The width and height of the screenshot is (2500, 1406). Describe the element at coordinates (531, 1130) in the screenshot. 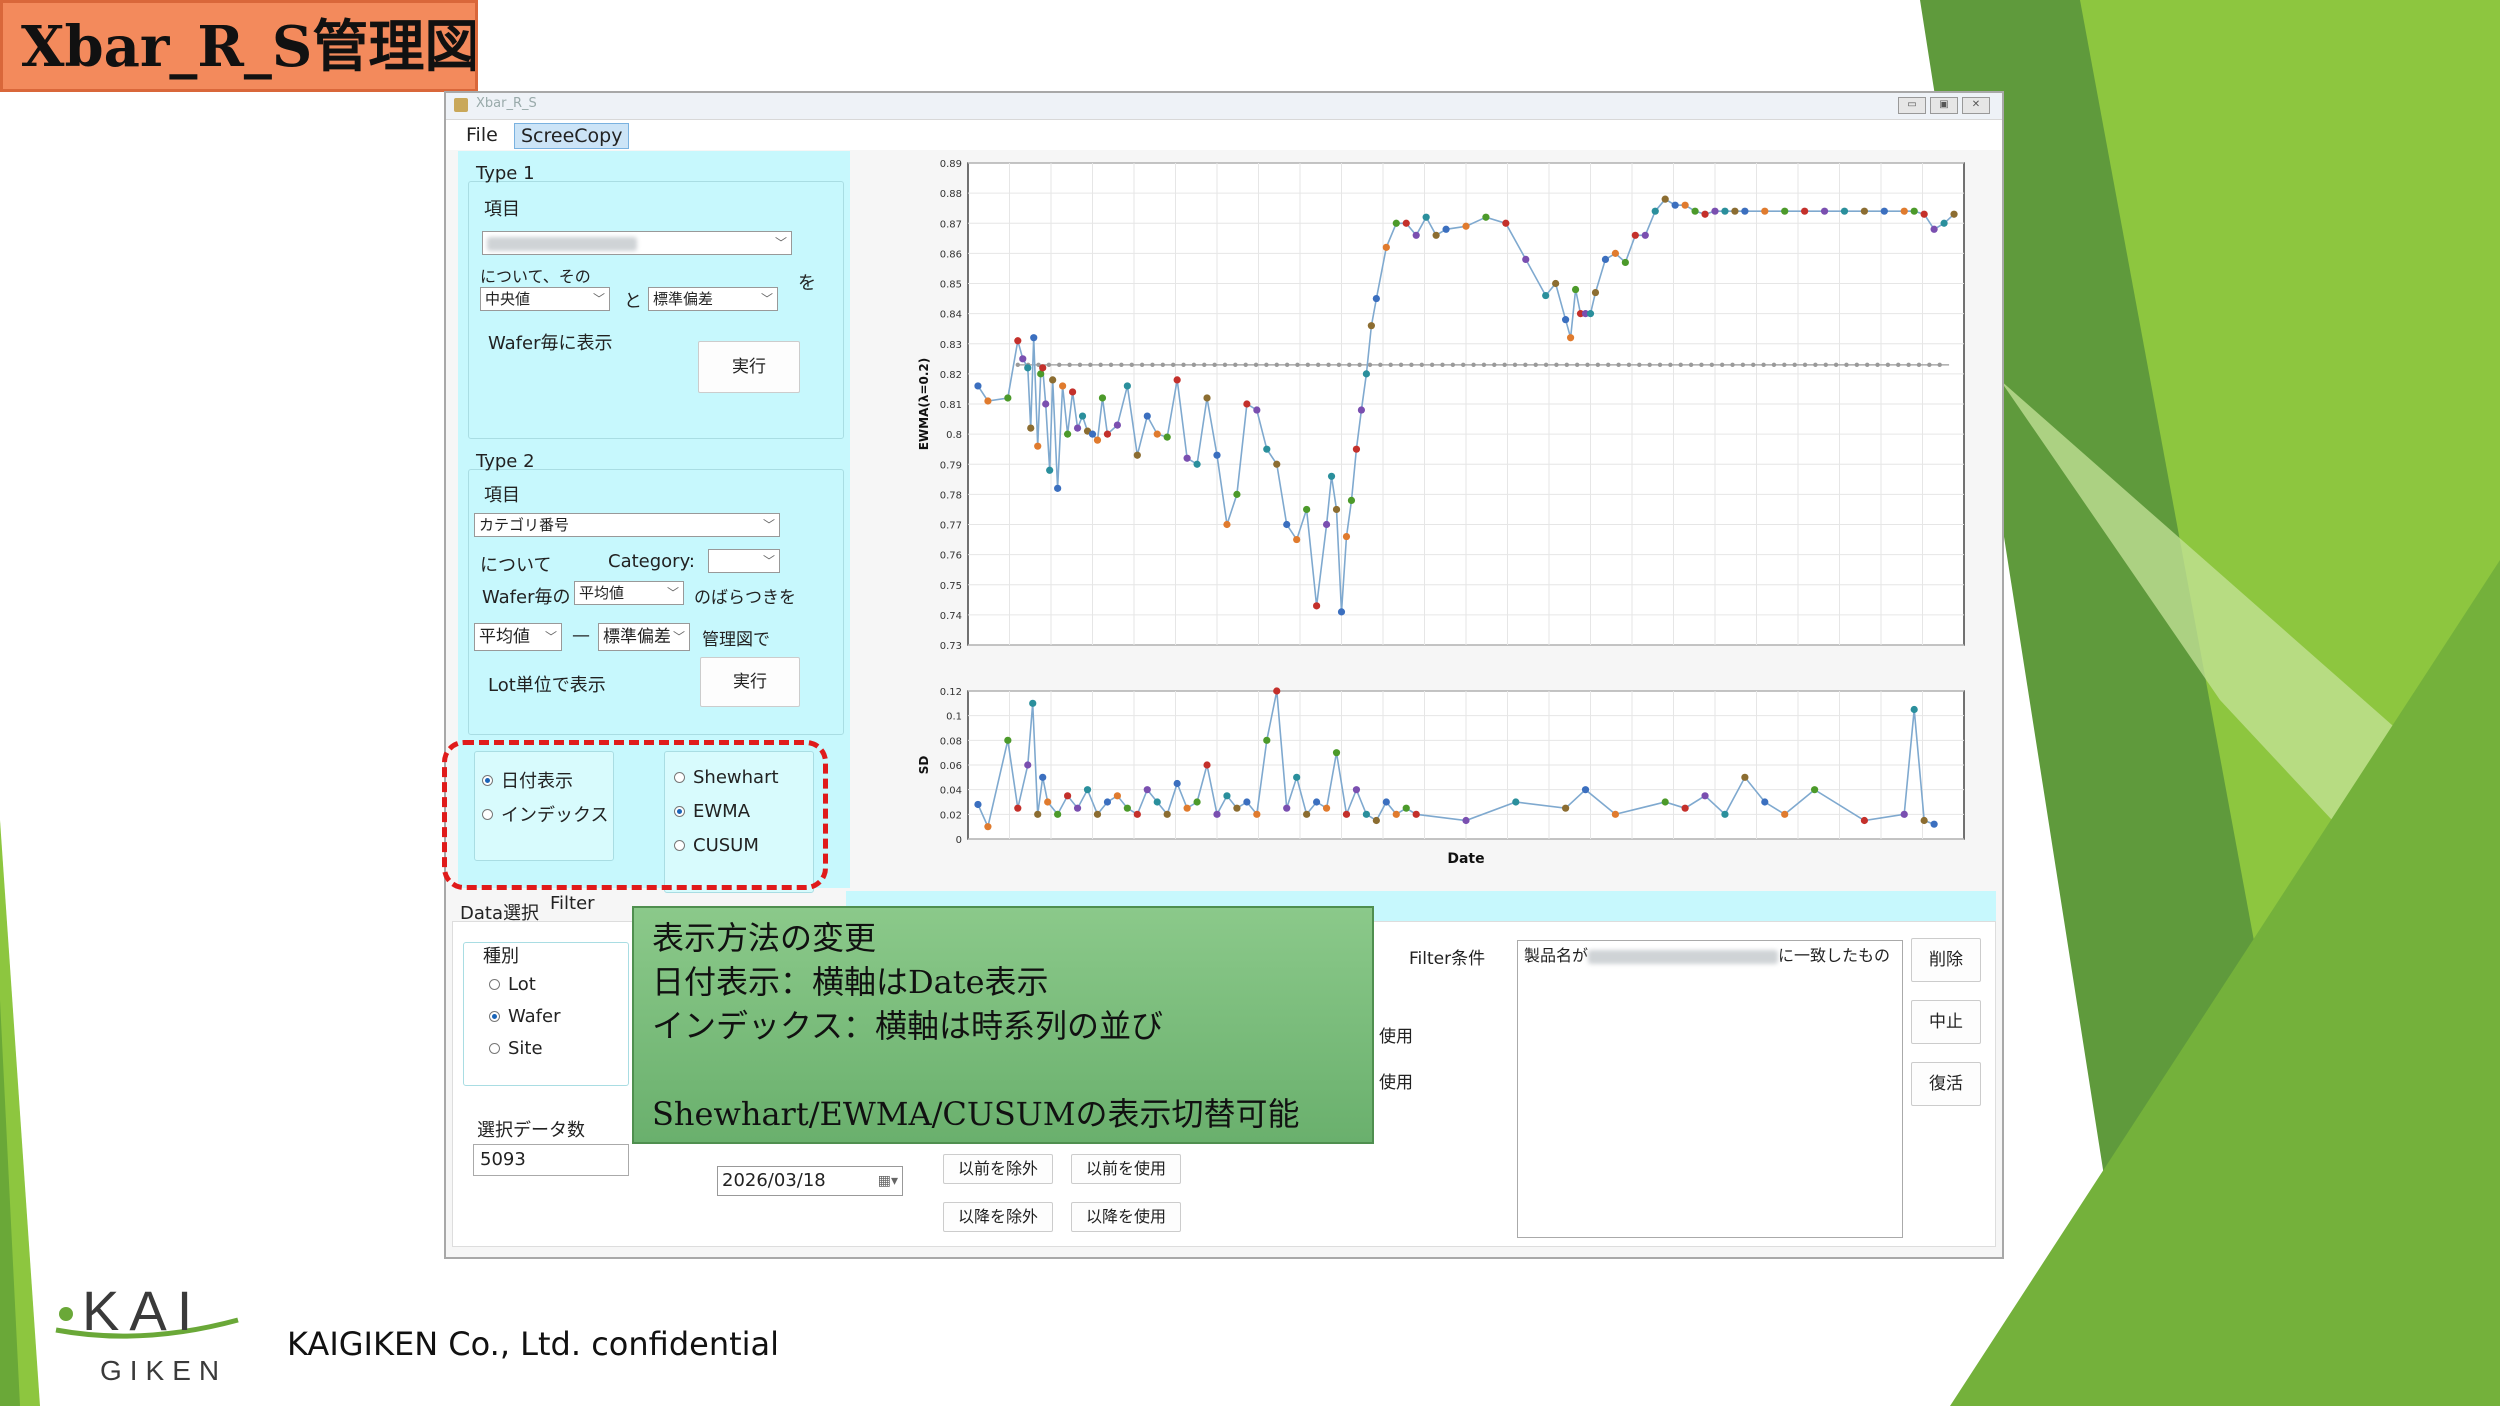

I see `selected-count-label: 選択データ数` at that location.